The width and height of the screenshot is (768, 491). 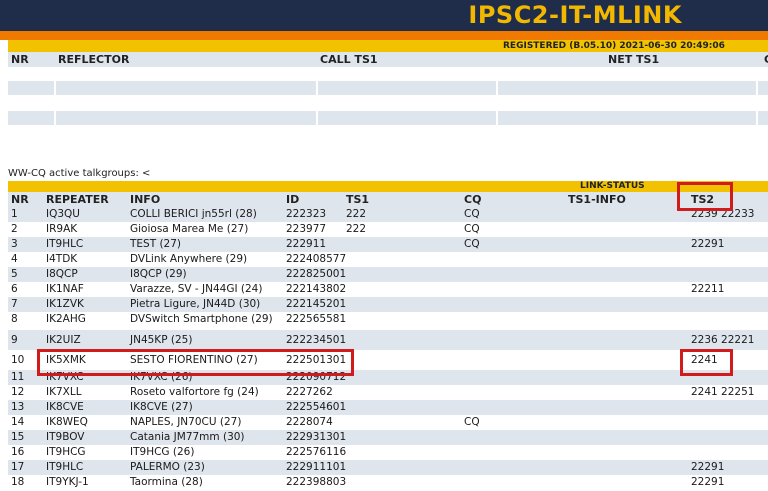 What do you see at coordinates (766, 59) in the screenshot?
I see `col-c: C` at bounding box center [766, 59].